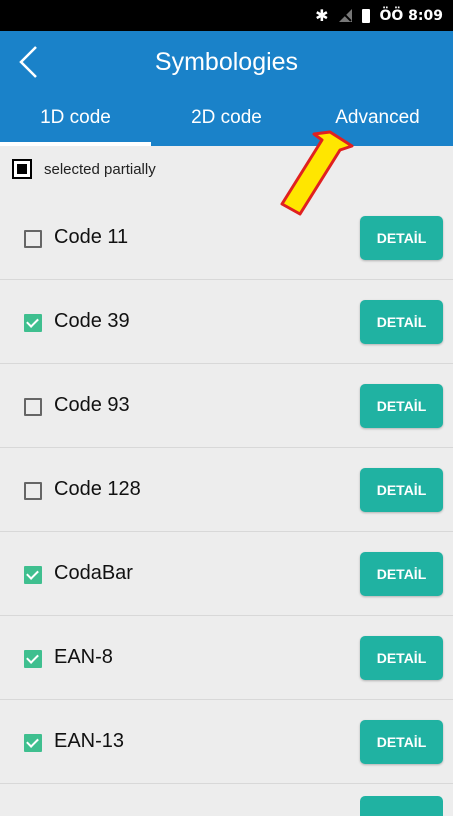  I want to click on app-bar: Symbologies, so click(226, 60).